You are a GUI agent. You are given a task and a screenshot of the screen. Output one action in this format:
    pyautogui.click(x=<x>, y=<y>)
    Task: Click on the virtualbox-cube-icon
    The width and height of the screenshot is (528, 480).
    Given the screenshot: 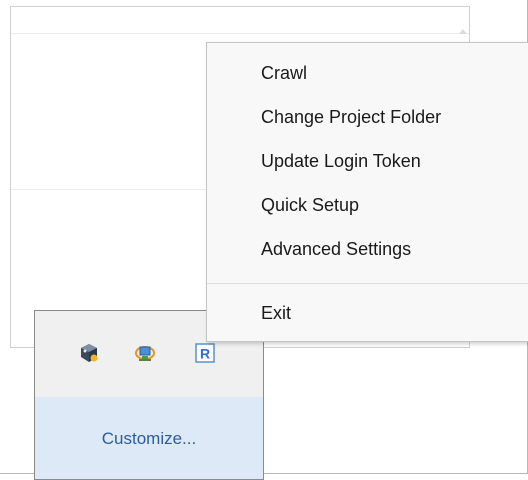 What is the action you would take?
    pyautogui.click(x=89, y=353)
    